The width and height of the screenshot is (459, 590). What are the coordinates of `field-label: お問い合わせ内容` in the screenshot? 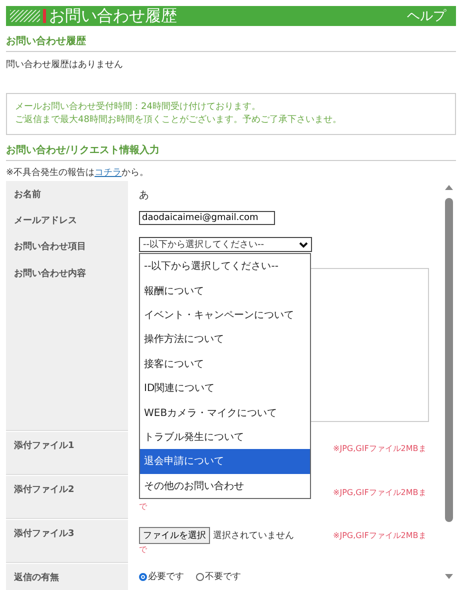 It's located at (67, 345).